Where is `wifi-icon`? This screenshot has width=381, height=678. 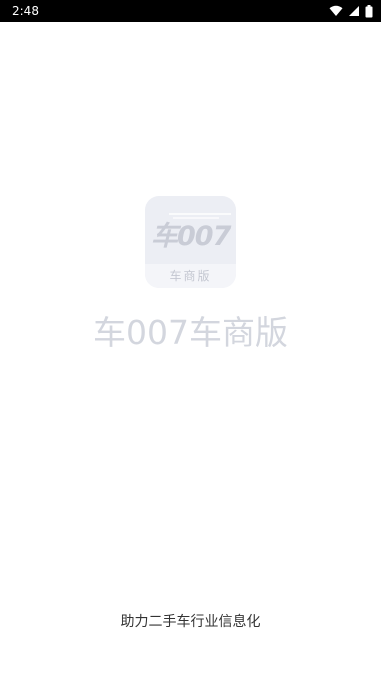
wifi-icon is located at coordinates (336, 11).